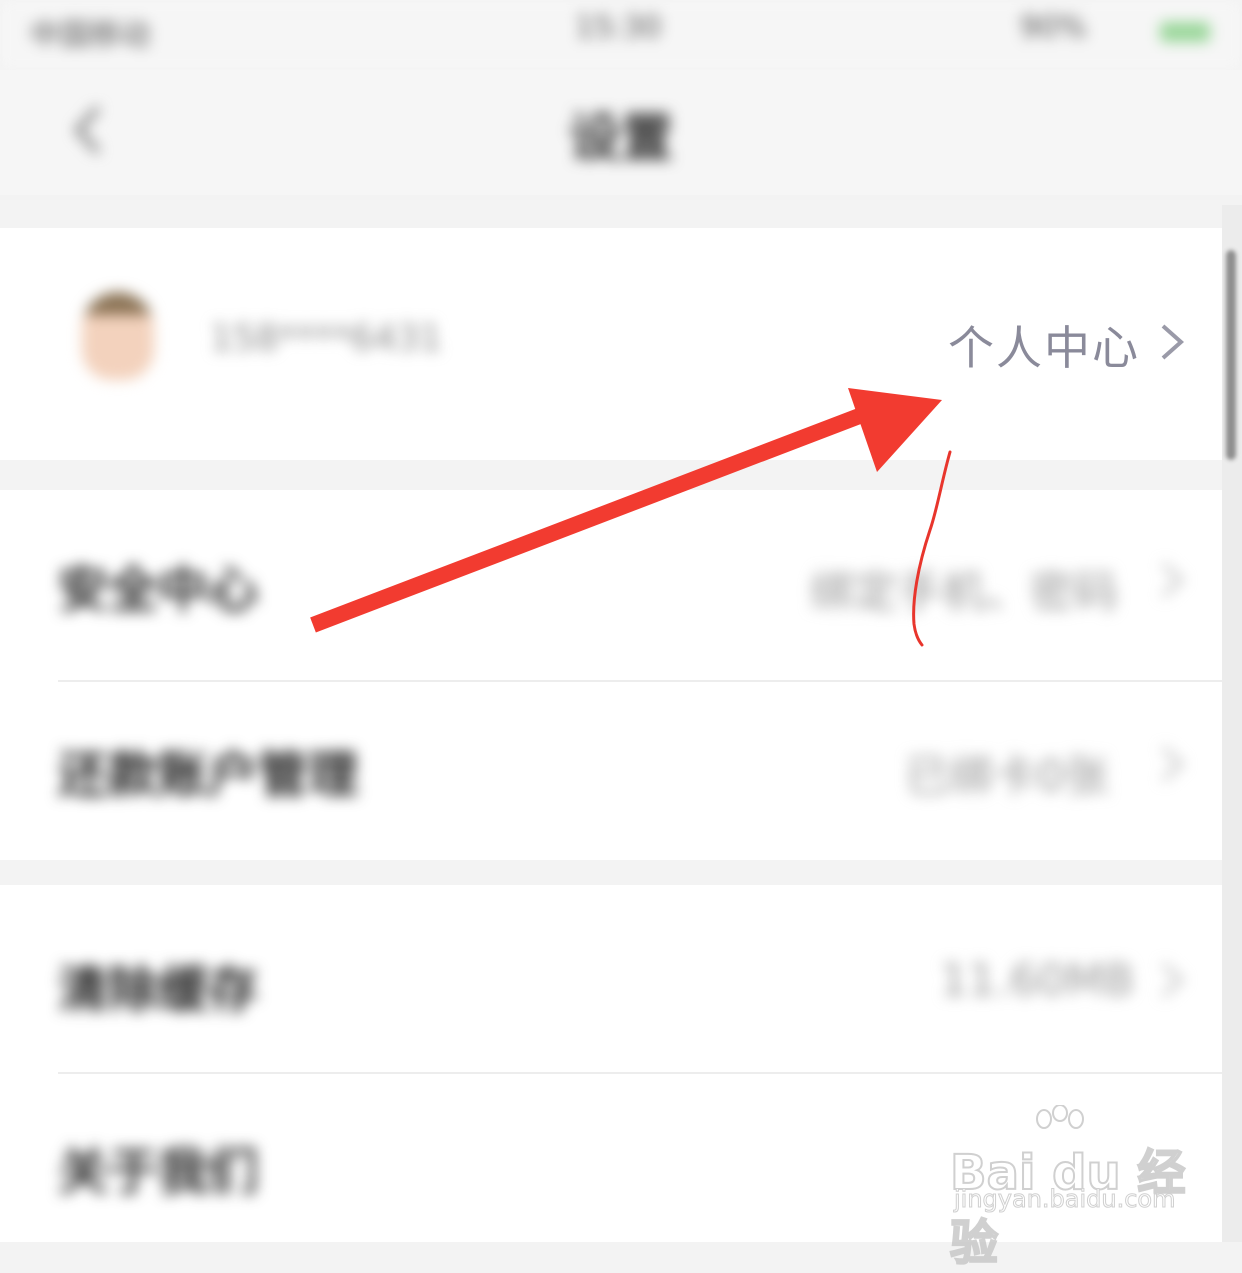 The image size is (1242, 1273). I want to click on scrollbar-thumb, so click(1231, 355).